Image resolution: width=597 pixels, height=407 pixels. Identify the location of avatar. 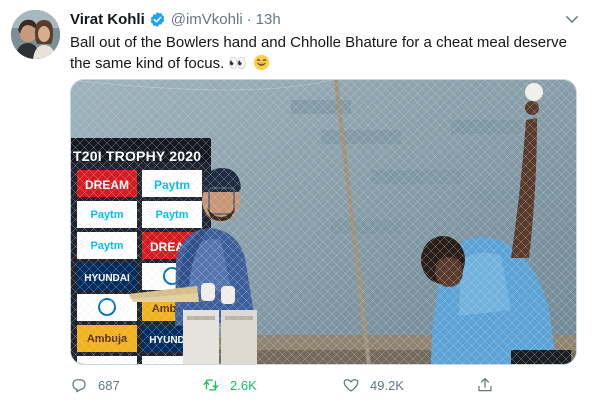
(35, 34).